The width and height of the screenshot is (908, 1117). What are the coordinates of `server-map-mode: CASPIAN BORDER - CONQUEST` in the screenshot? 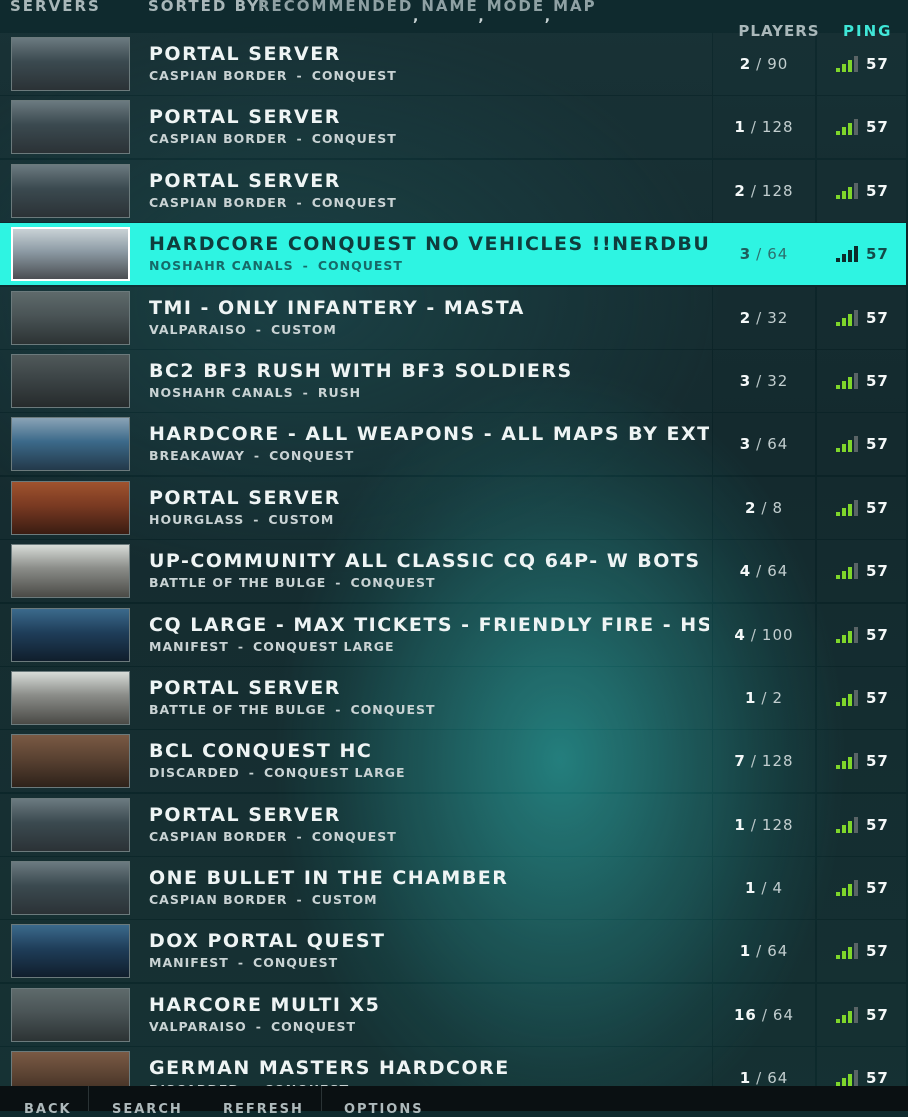 It's located at (273, 75).